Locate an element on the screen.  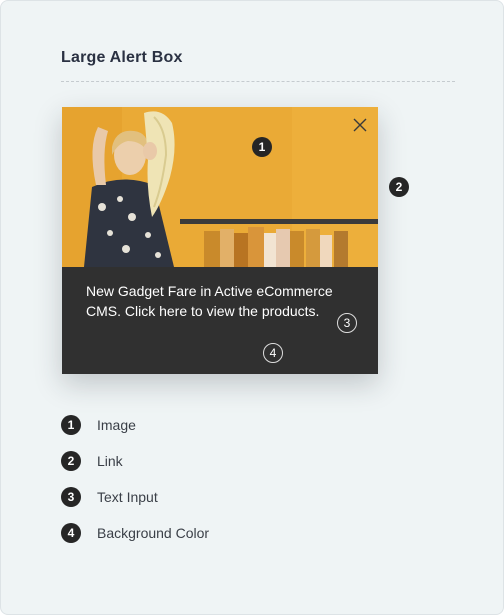
legend-item-link: 2 Link is located at coordinates (92, 461).